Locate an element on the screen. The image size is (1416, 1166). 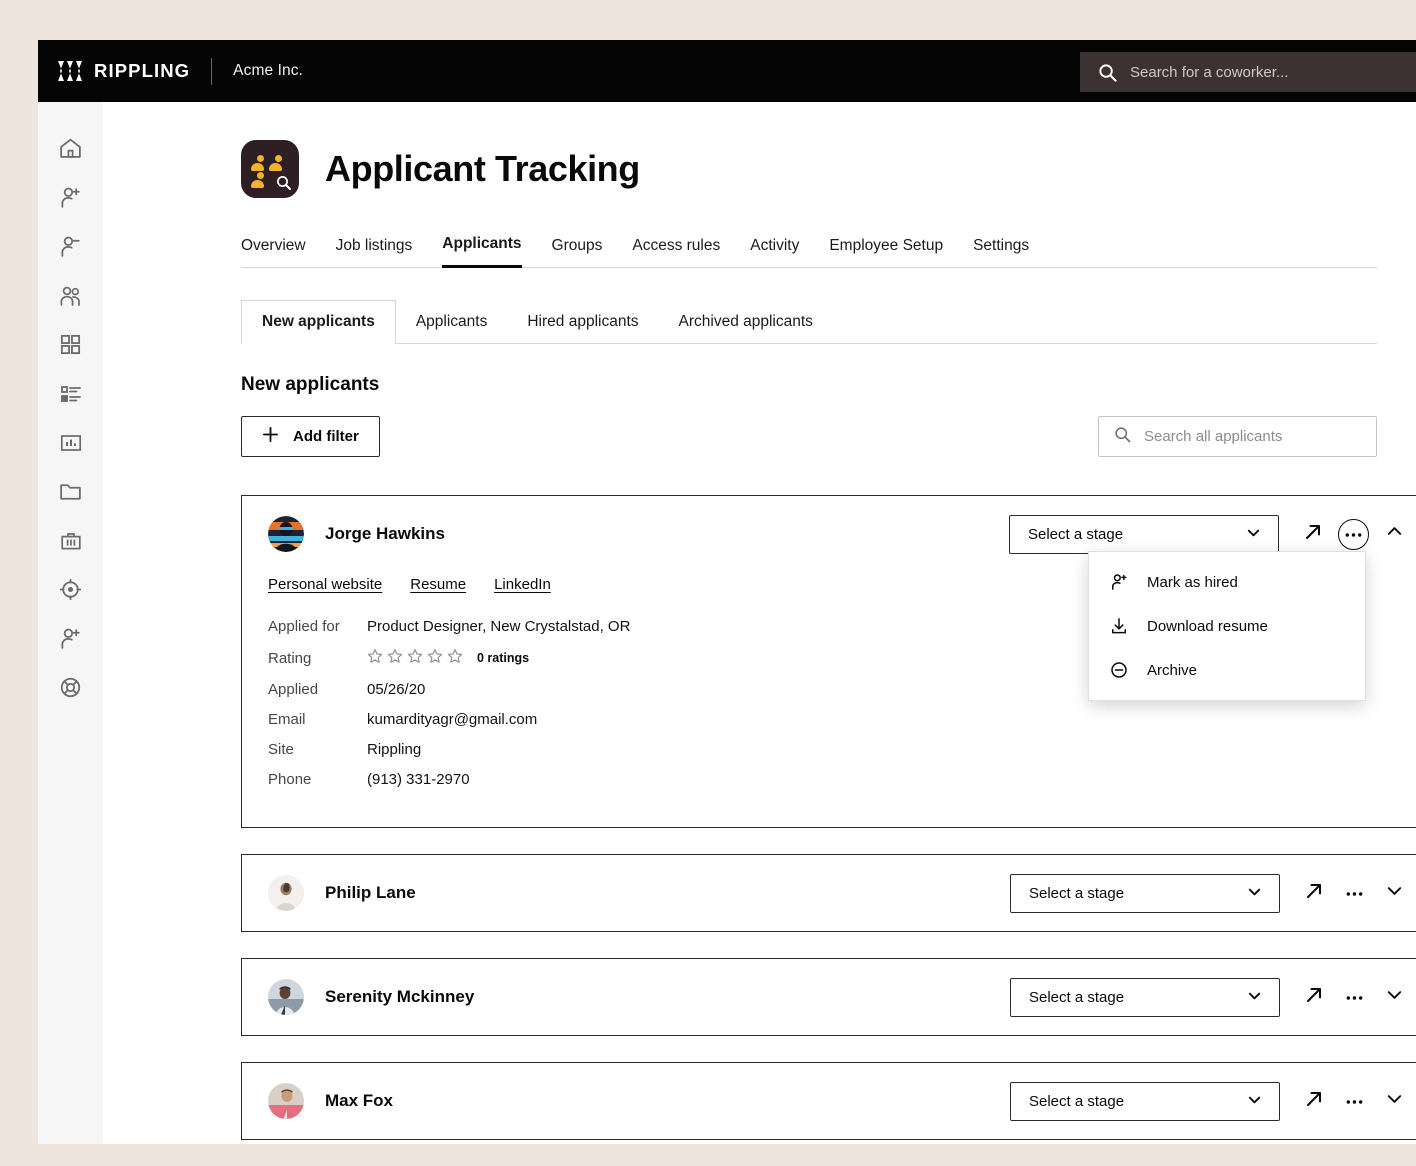
add-filter-button: Add filter is located at coordinates (310, 436).